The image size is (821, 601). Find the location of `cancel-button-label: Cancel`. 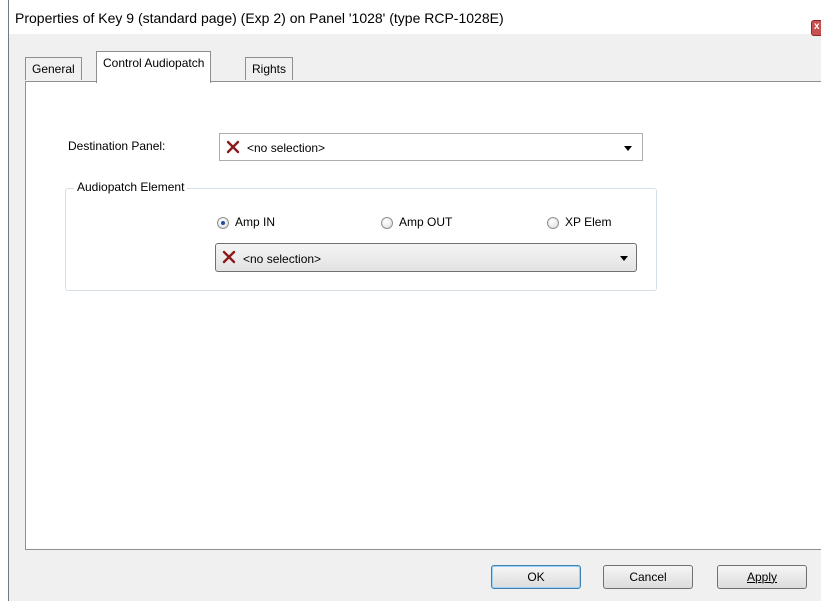

cancel-button-label: Cancel is located at coordinates (648, 577).